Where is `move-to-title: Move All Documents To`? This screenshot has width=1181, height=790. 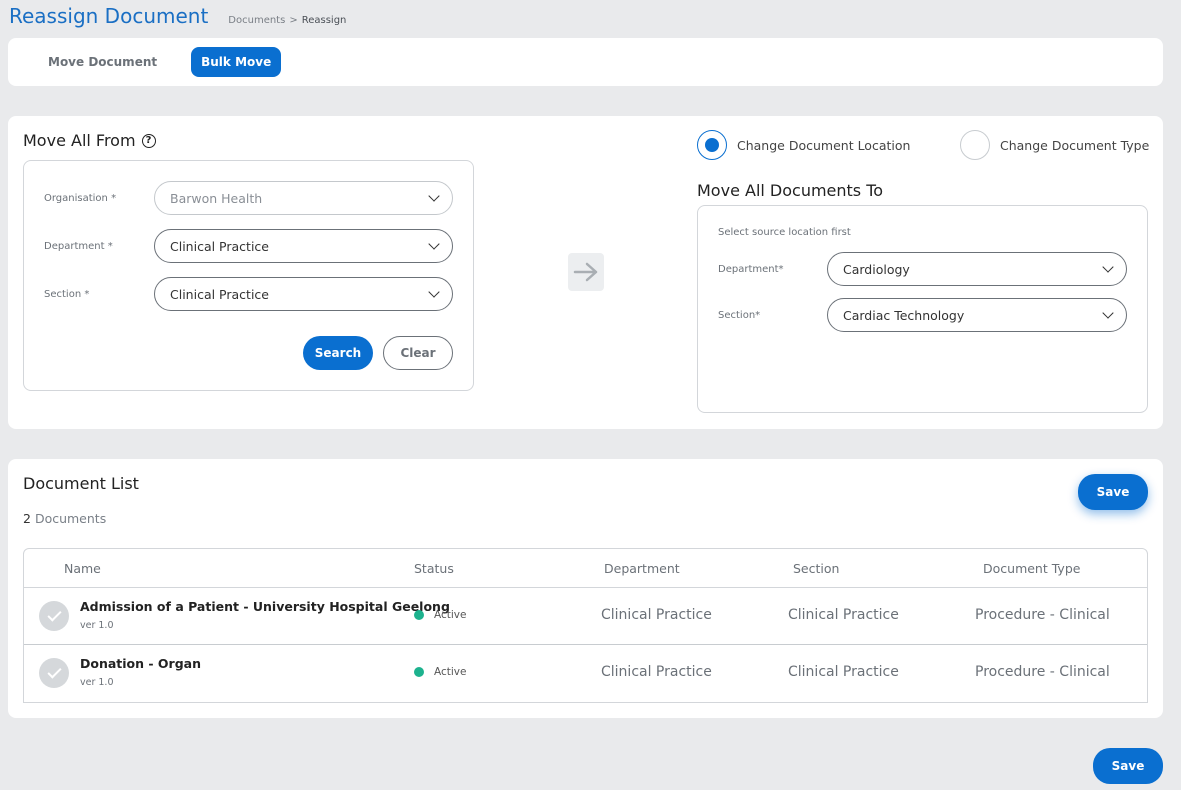
move-to-title: Move All Documents To is located at coordinates (790, 190).